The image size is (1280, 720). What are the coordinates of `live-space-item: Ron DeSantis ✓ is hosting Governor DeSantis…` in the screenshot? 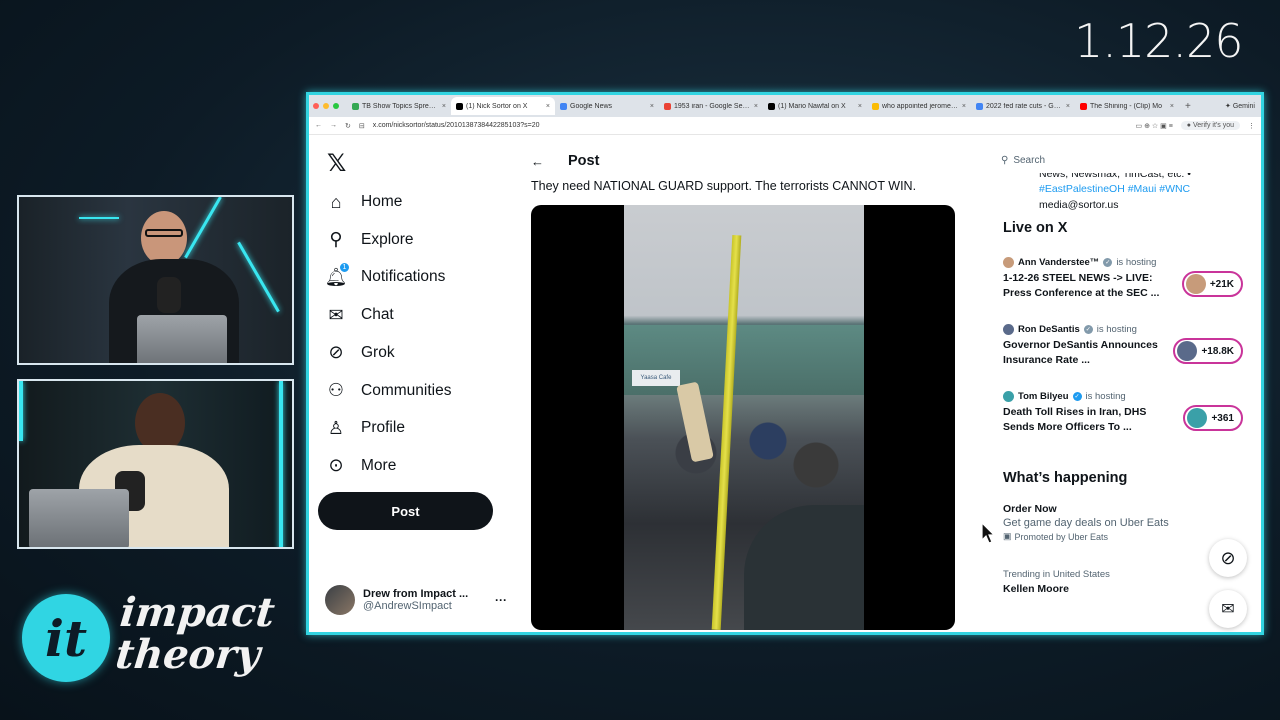 It's located at (1123, 352).